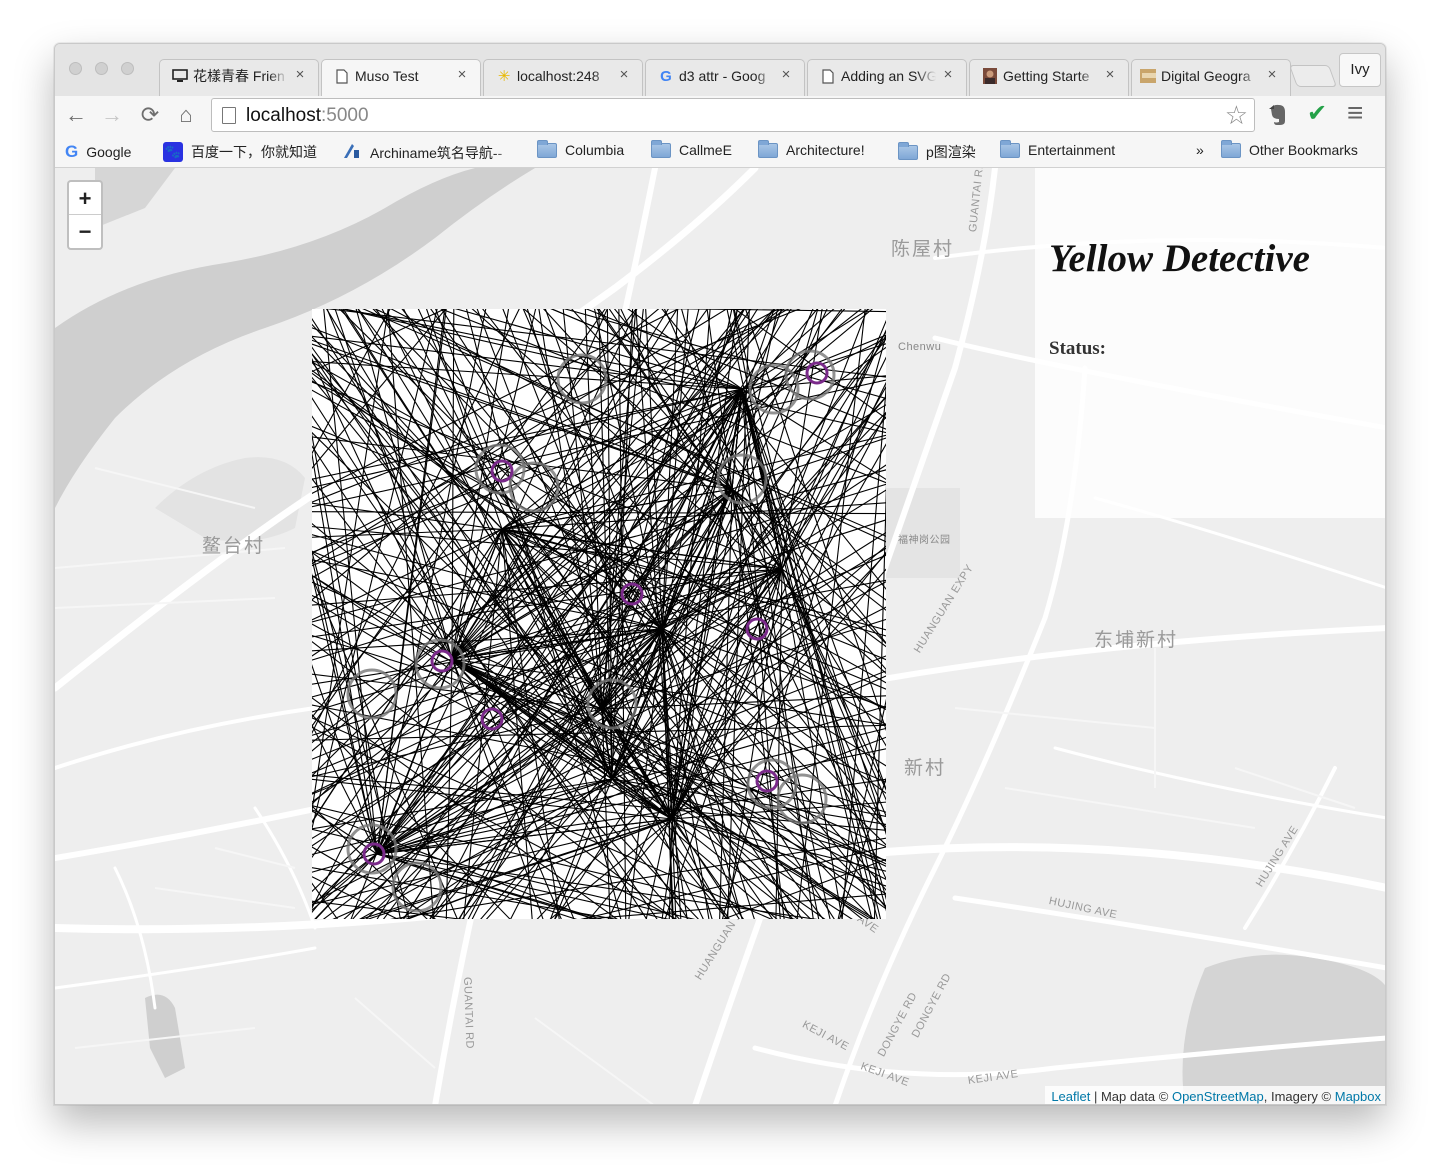 This screenshot has height=1169, width=1440. What do you see at coordinates (436, 152) in the screenshot?
I see `bookmark-label: Archiname筑名导航--` at bounding box center [436, 152].